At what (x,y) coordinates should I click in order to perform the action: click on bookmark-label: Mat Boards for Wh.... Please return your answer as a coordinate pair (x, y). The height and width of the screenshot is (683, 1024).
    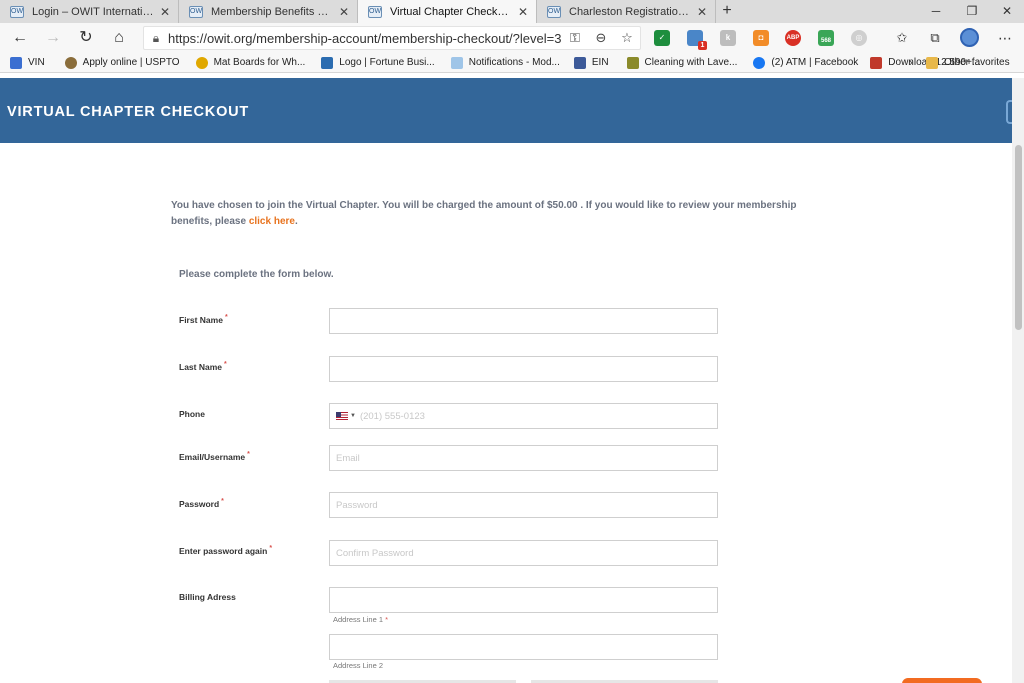
    Looking at the image, I should click on (259, 62).